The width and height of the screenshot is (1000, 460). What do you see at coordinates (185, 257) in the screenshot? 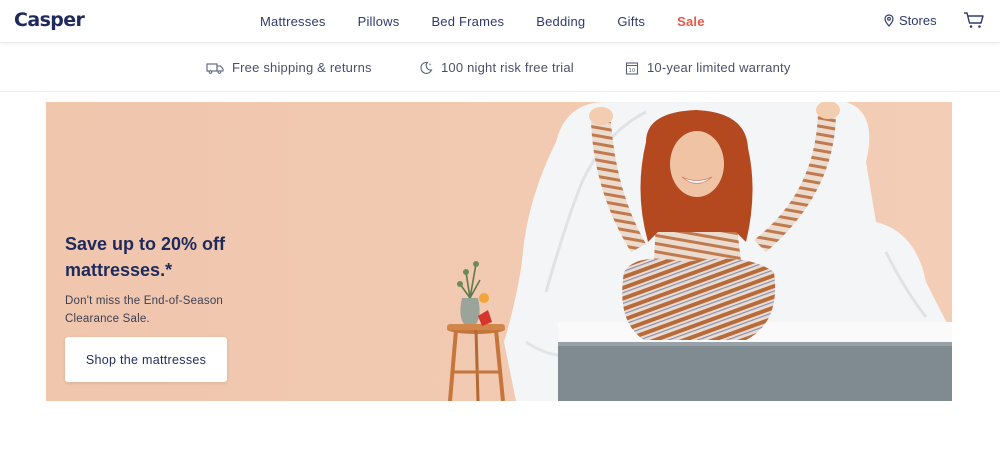
I see `hero-title: Save up to 20% off mattresses.*` at bounding box center [185, 257].